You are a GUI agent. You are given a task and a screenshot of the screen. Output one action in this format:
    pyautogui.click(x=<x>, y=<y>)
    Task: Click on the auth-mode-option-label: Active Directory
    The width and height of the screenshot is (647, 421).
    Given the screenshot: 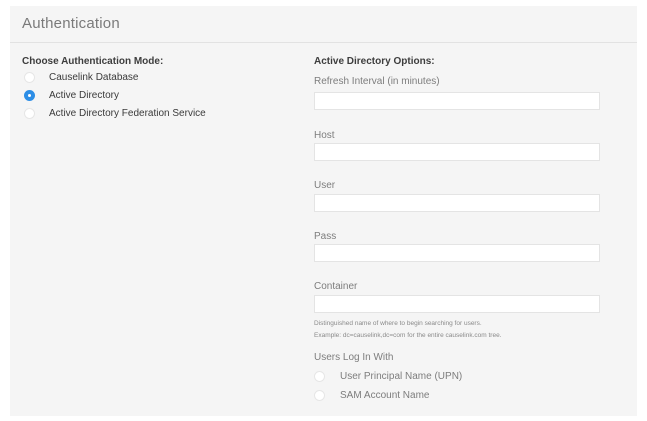 What is the action you would take?
    pyautogui.click(x=84, y=95)
    